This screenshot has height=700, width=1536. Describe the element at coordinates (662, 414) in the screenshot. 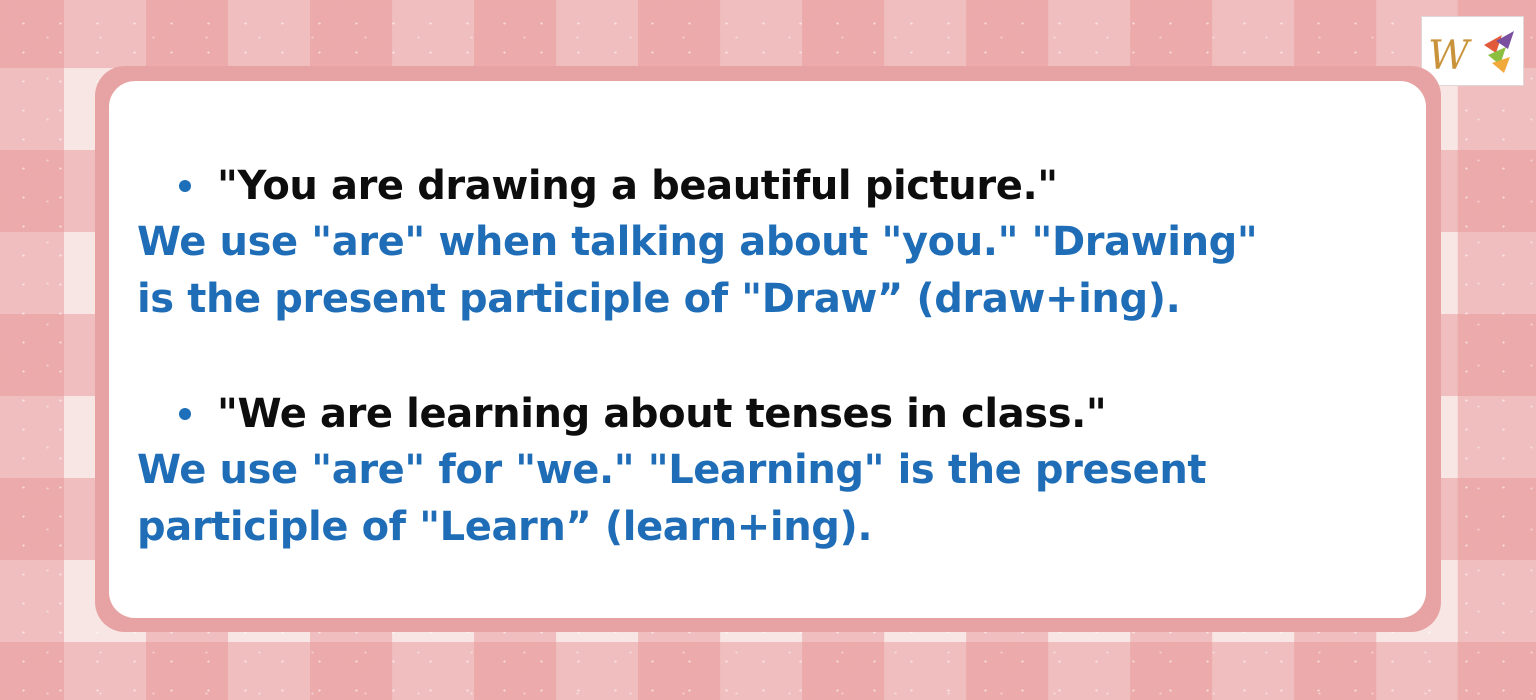

I see `example-sentence: "We are learning about tenses in class."` at that location.